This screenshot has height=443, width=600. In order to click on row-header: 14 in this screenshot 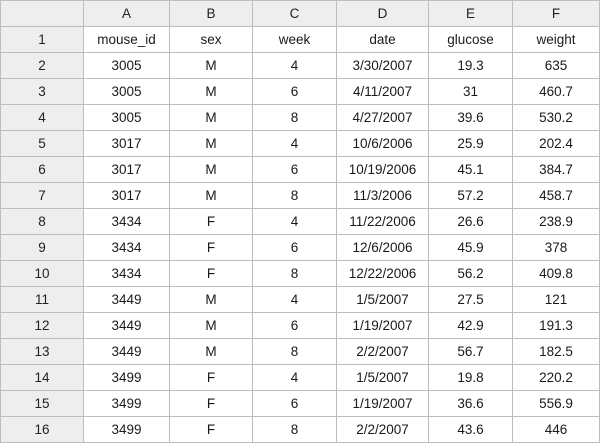, I will do `click(42, 377)`.